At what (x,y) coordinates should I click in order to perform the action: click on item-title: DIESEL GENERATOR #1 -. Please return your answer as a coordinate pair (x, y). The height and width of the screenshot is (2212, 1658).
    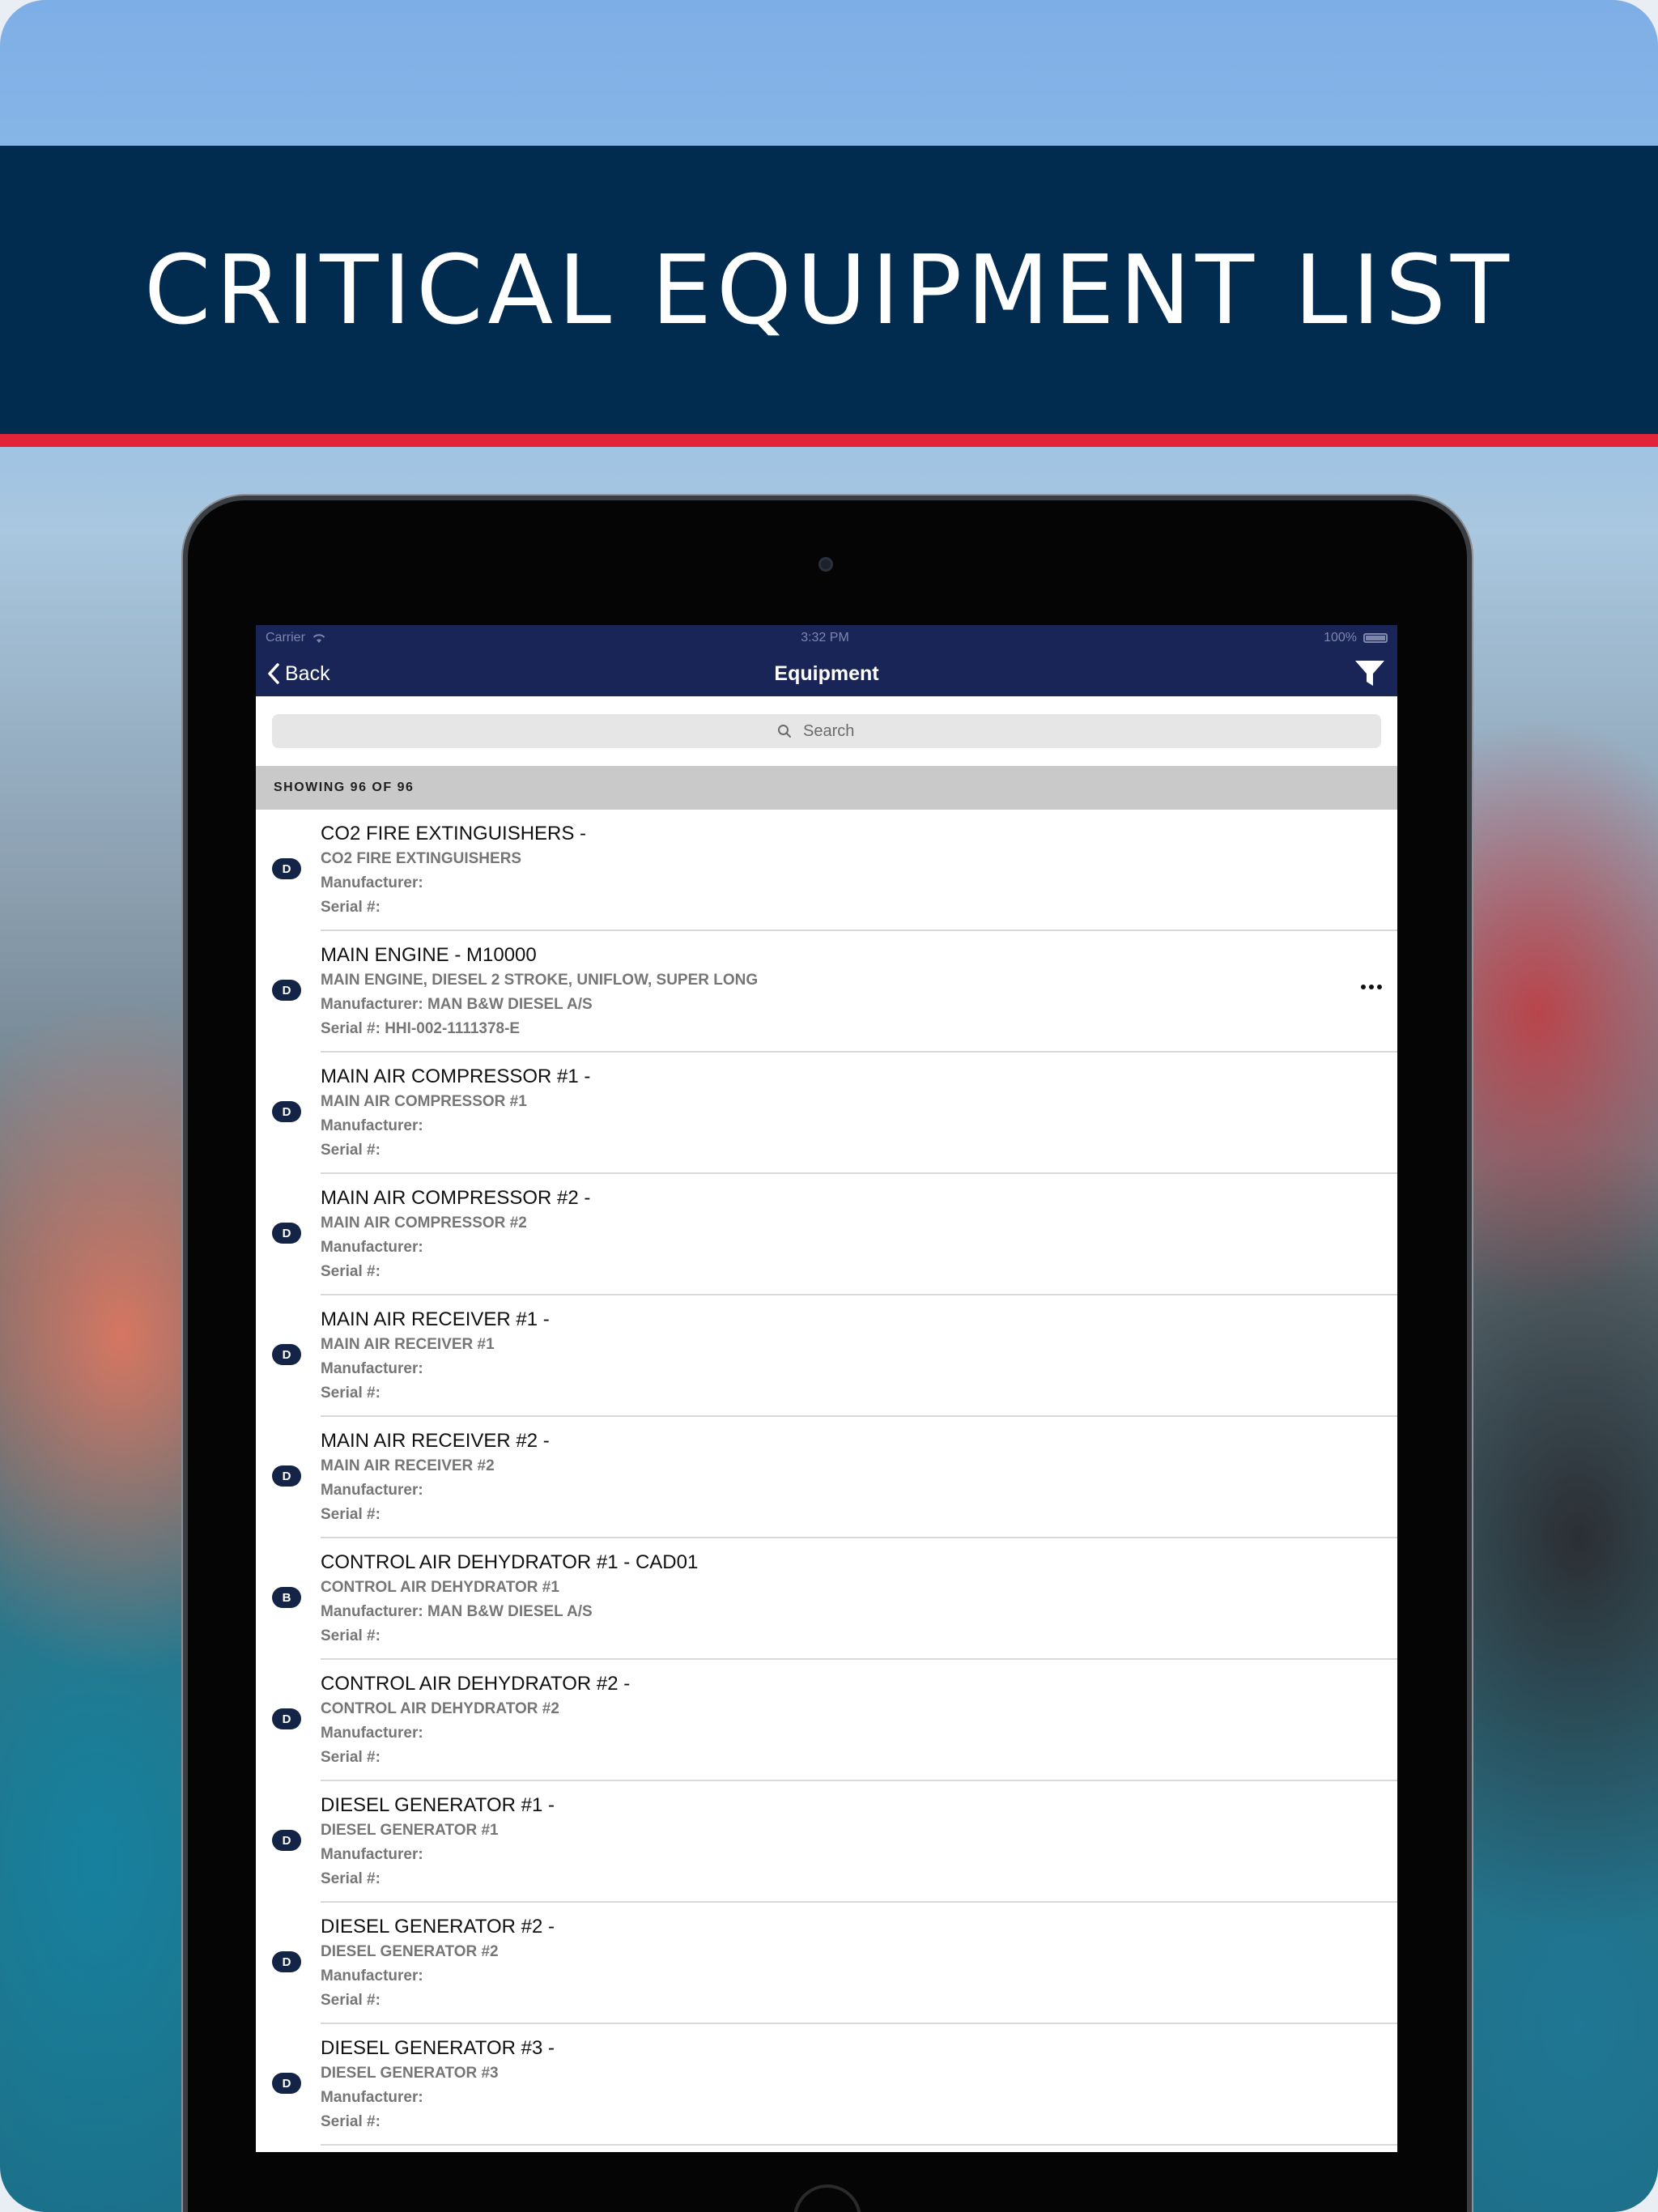
    Looking at the image, I should click on (438, 1805).